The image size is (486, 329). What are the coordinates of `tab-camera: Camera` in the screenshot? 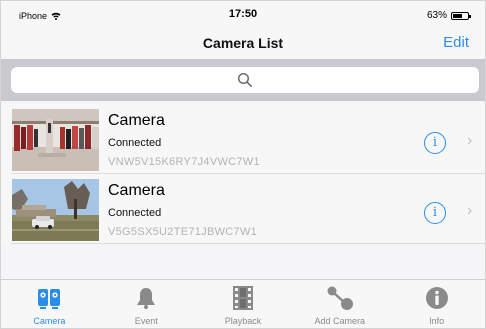 It's located at (49, 304).